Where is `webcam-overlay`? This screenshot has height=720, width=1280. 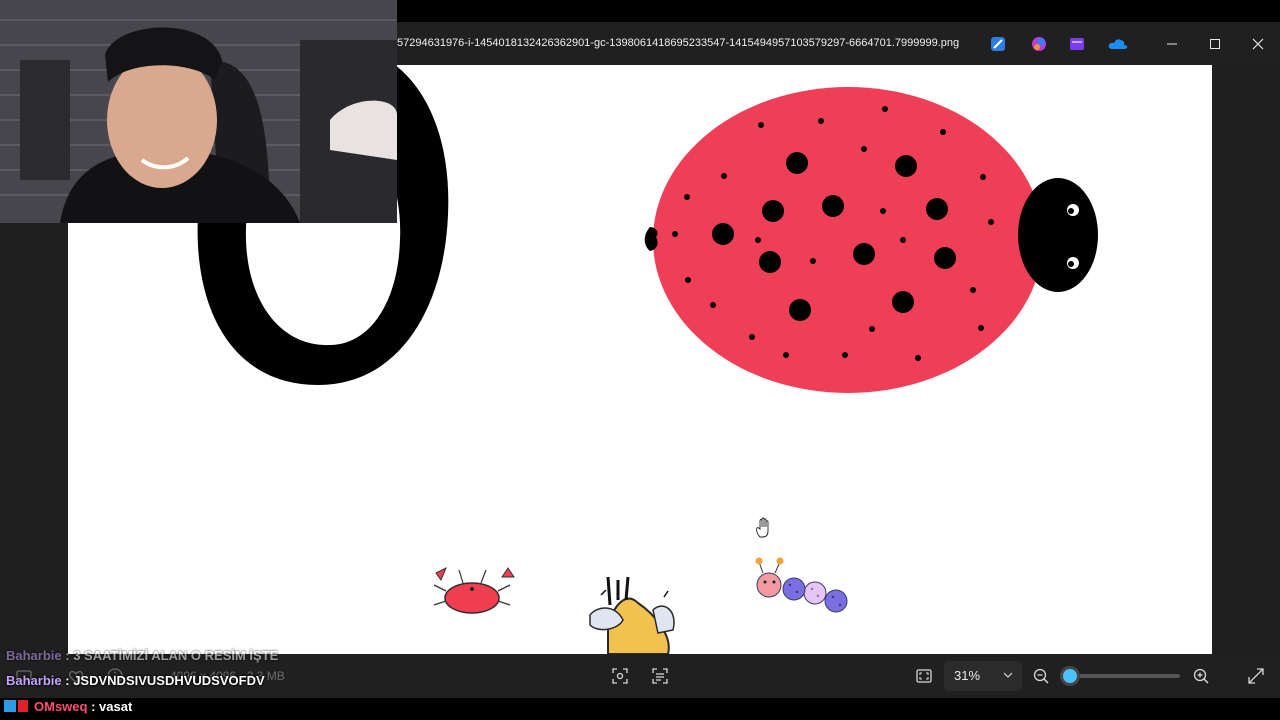 webcam-overlay is located at coordinates (198, 111).